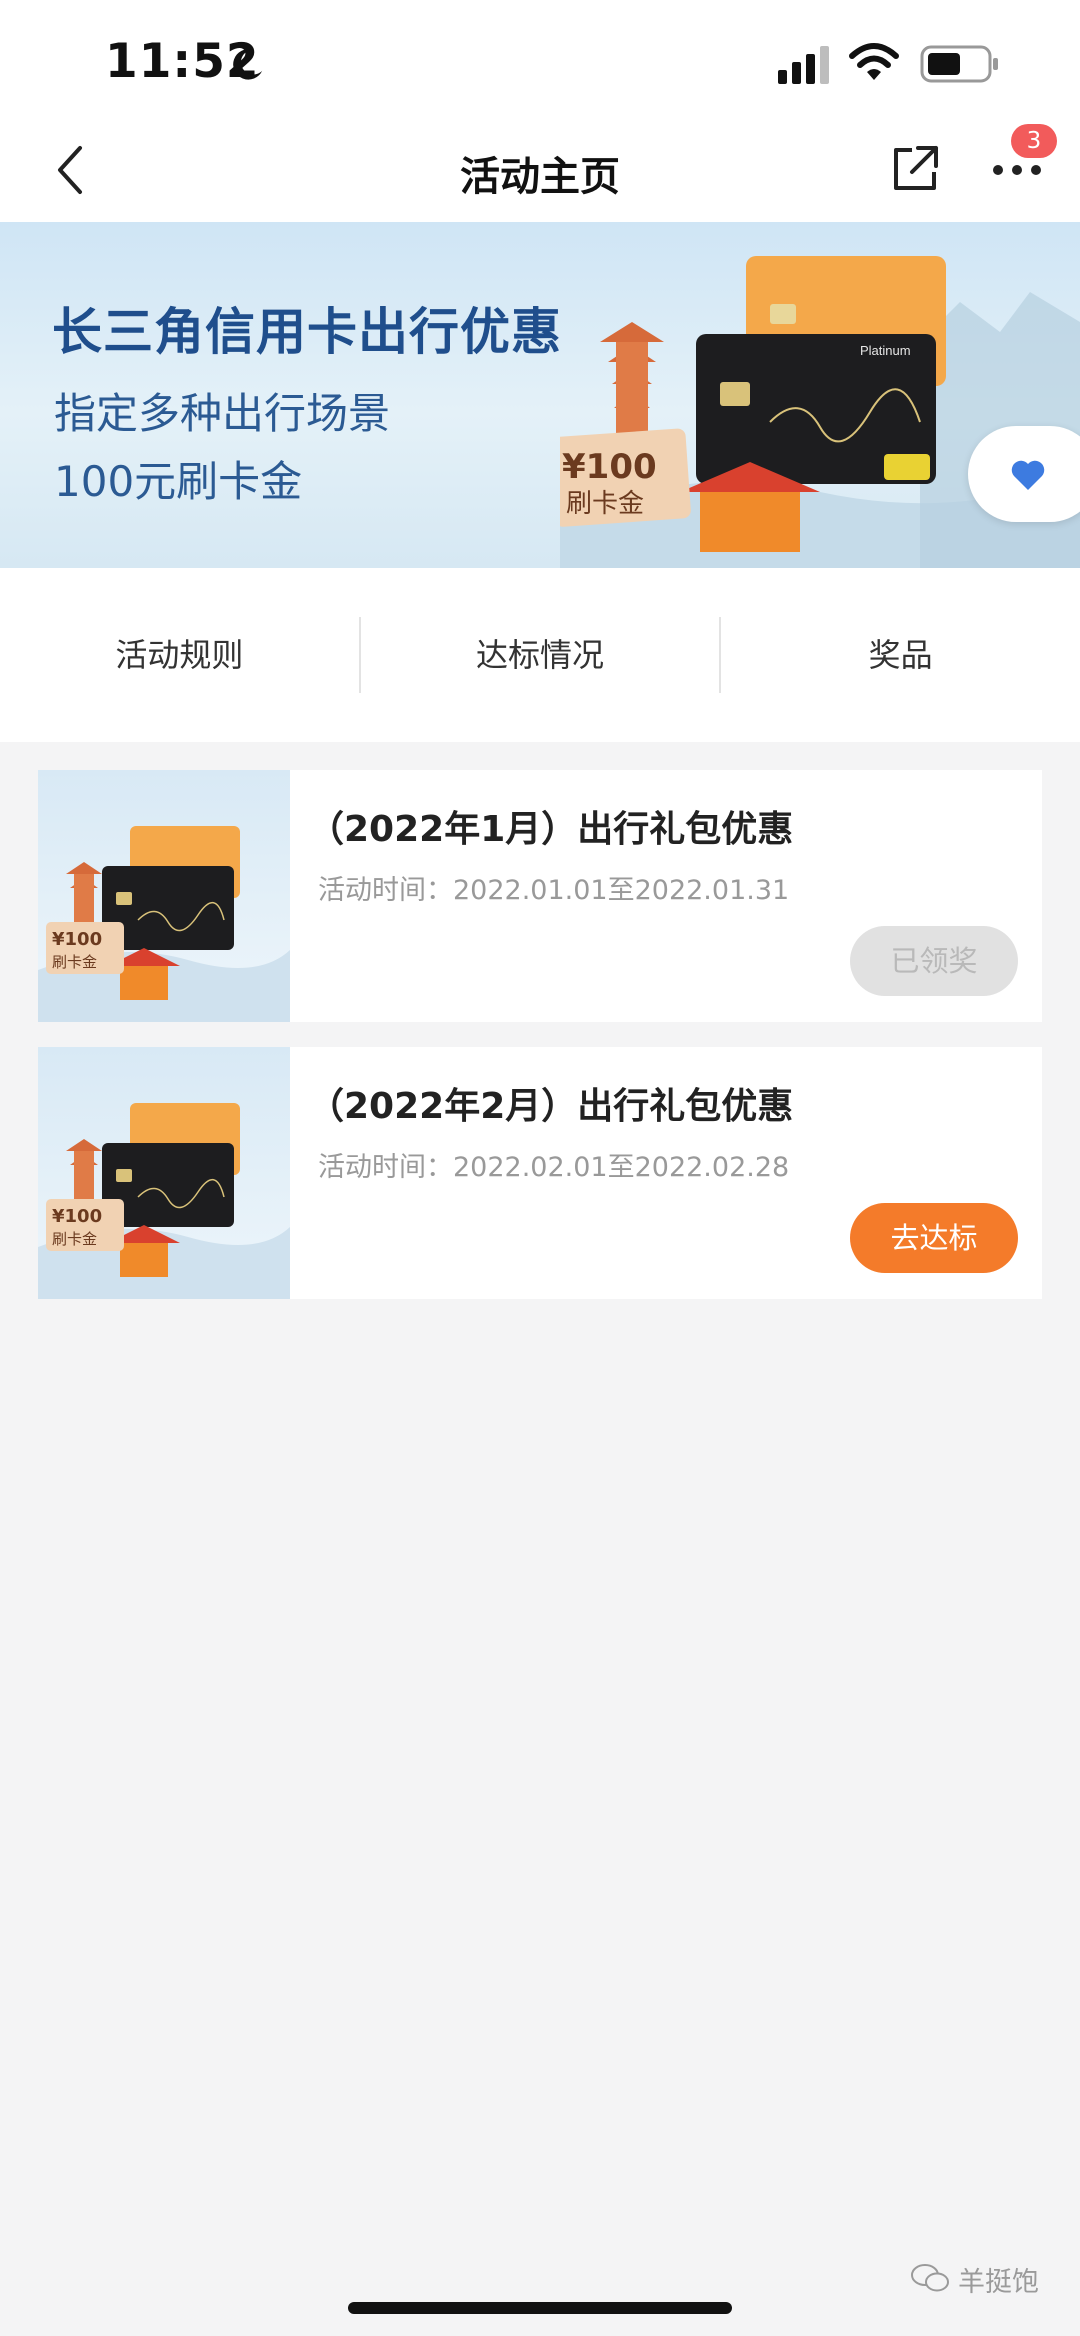  What do you see at coordinates (900, 655) in the screenshot?
I see `tab-prizes: 奖品` at bounding box center [900, 655].